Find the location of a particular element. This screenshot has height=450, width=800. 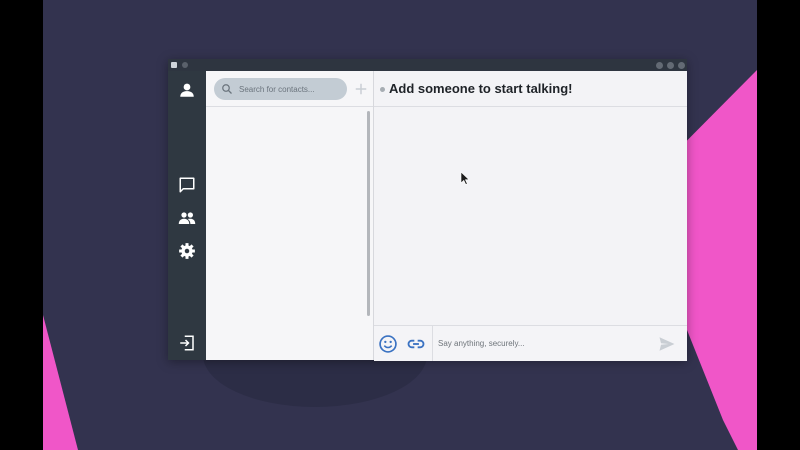

attach-link-button is located at coordinates (416, 344).